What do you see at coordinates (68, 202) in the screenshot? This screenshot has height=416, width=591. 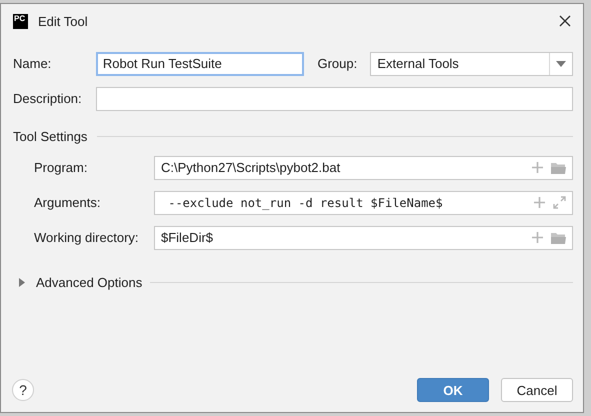 I see `field-label: Arguments:` at bounding box center [68, 202].